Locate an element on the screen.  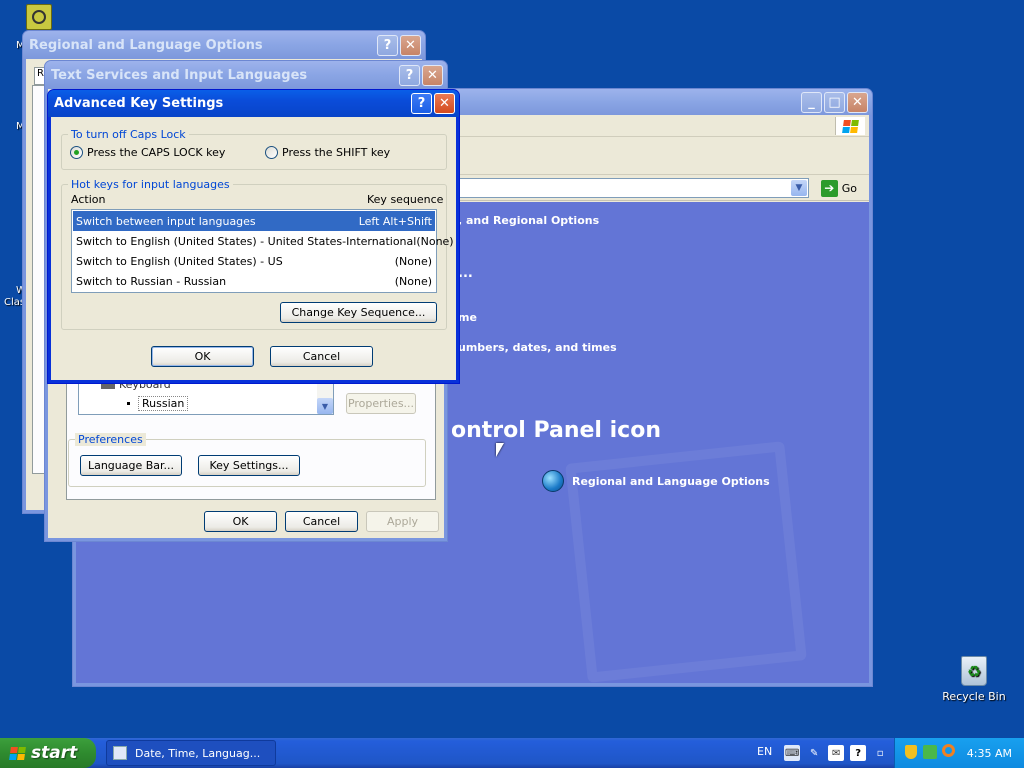
text-services-titlebar: Text Services and Input Languages ? ✕ is located at coordinates (246, 75).